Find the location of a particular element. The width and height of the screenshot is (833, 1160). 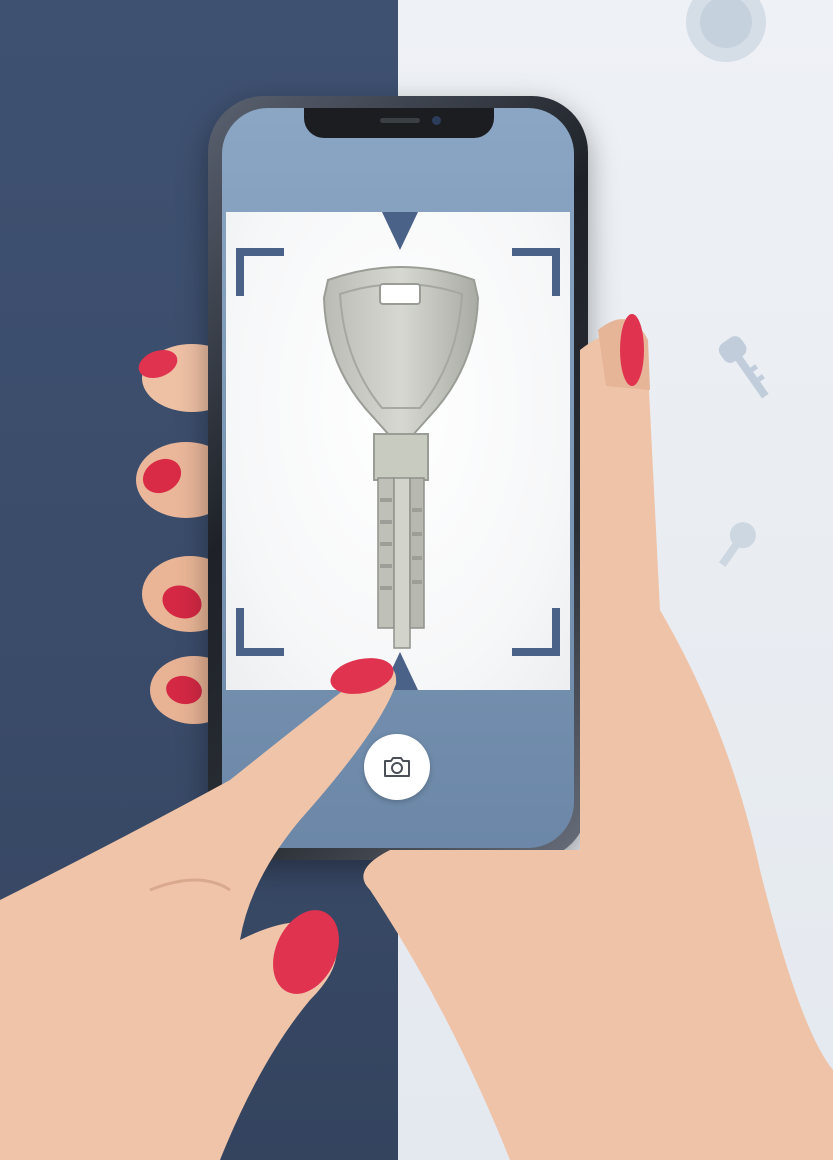

frame-corner-bottom-right is located at coordinates (536, 632).